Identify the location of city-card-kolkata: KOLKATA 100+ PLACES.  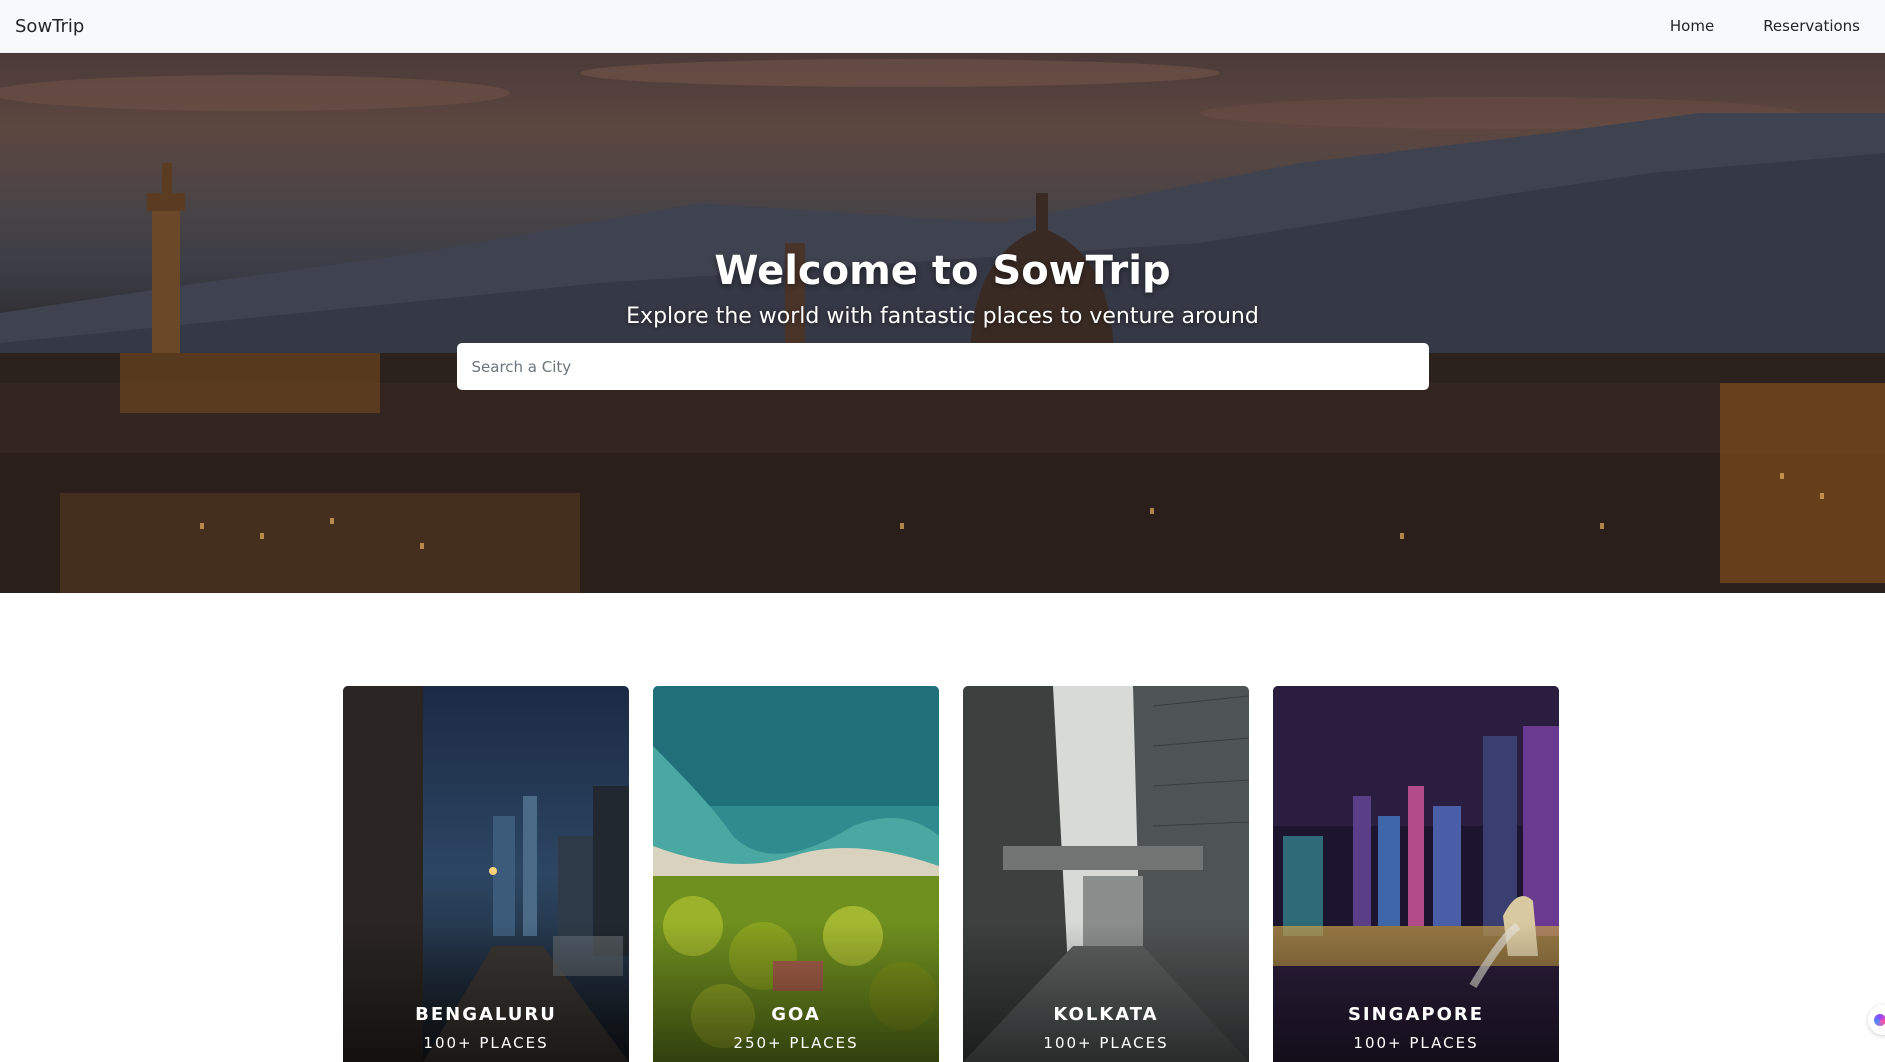
(1106, 874).